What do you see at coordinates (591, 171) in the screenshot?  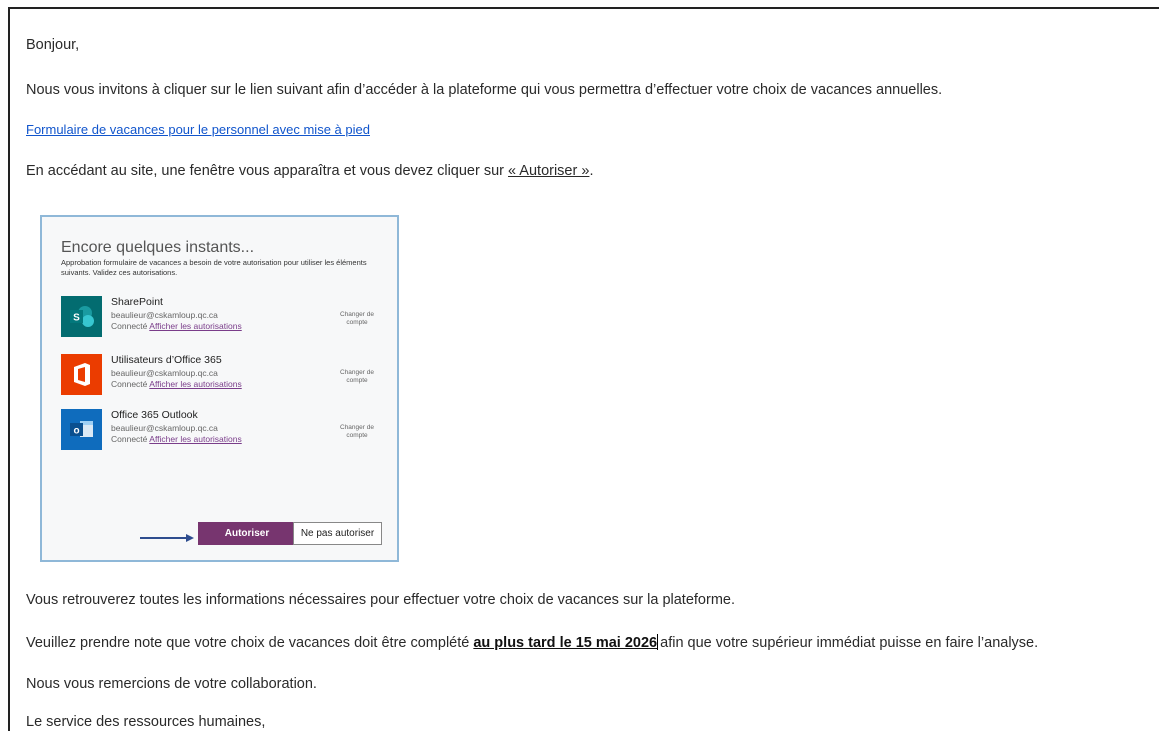 I see `instruction-end: .` at bounding box center [591, 171].